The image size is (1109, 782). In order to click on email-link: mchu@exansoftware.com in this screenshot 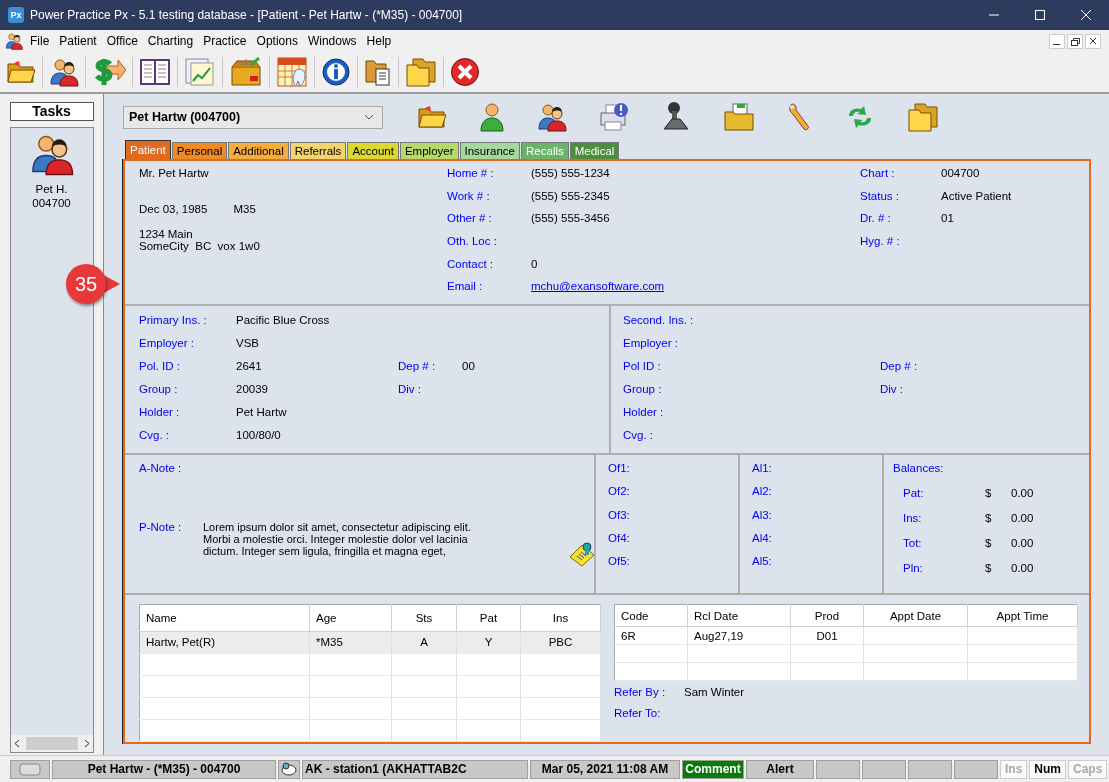, I will do `click(598, 286)`.